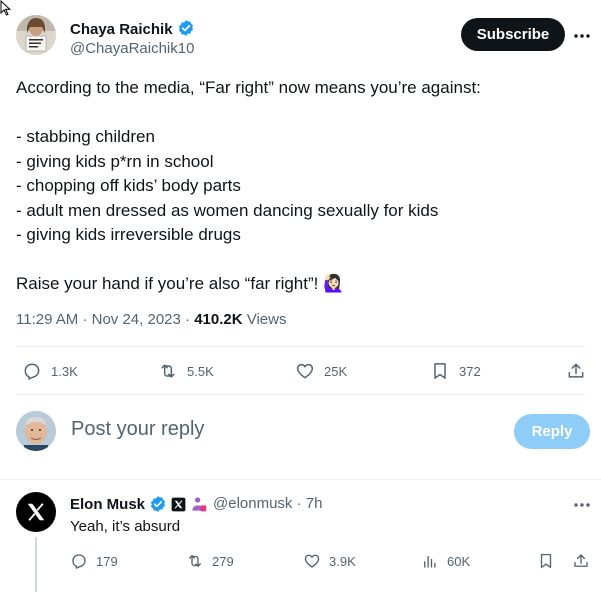  What do you see at coordinates (314, 503) in the screenshot?
I see `reply-age: 7h` at bounding box center [314, 503].